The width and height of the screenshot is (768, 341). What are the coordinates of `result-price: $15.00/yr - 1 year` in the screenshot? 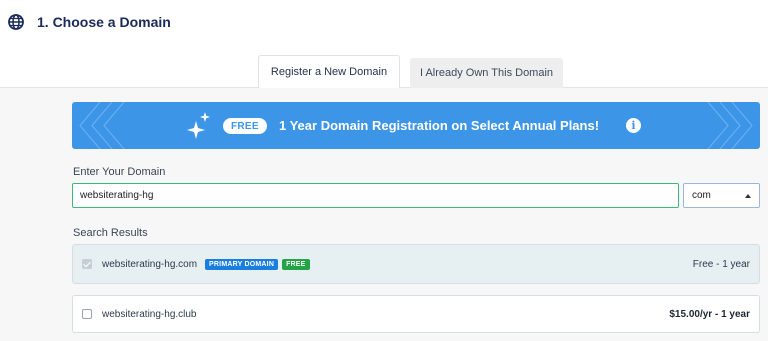 It's located at (709, 314).